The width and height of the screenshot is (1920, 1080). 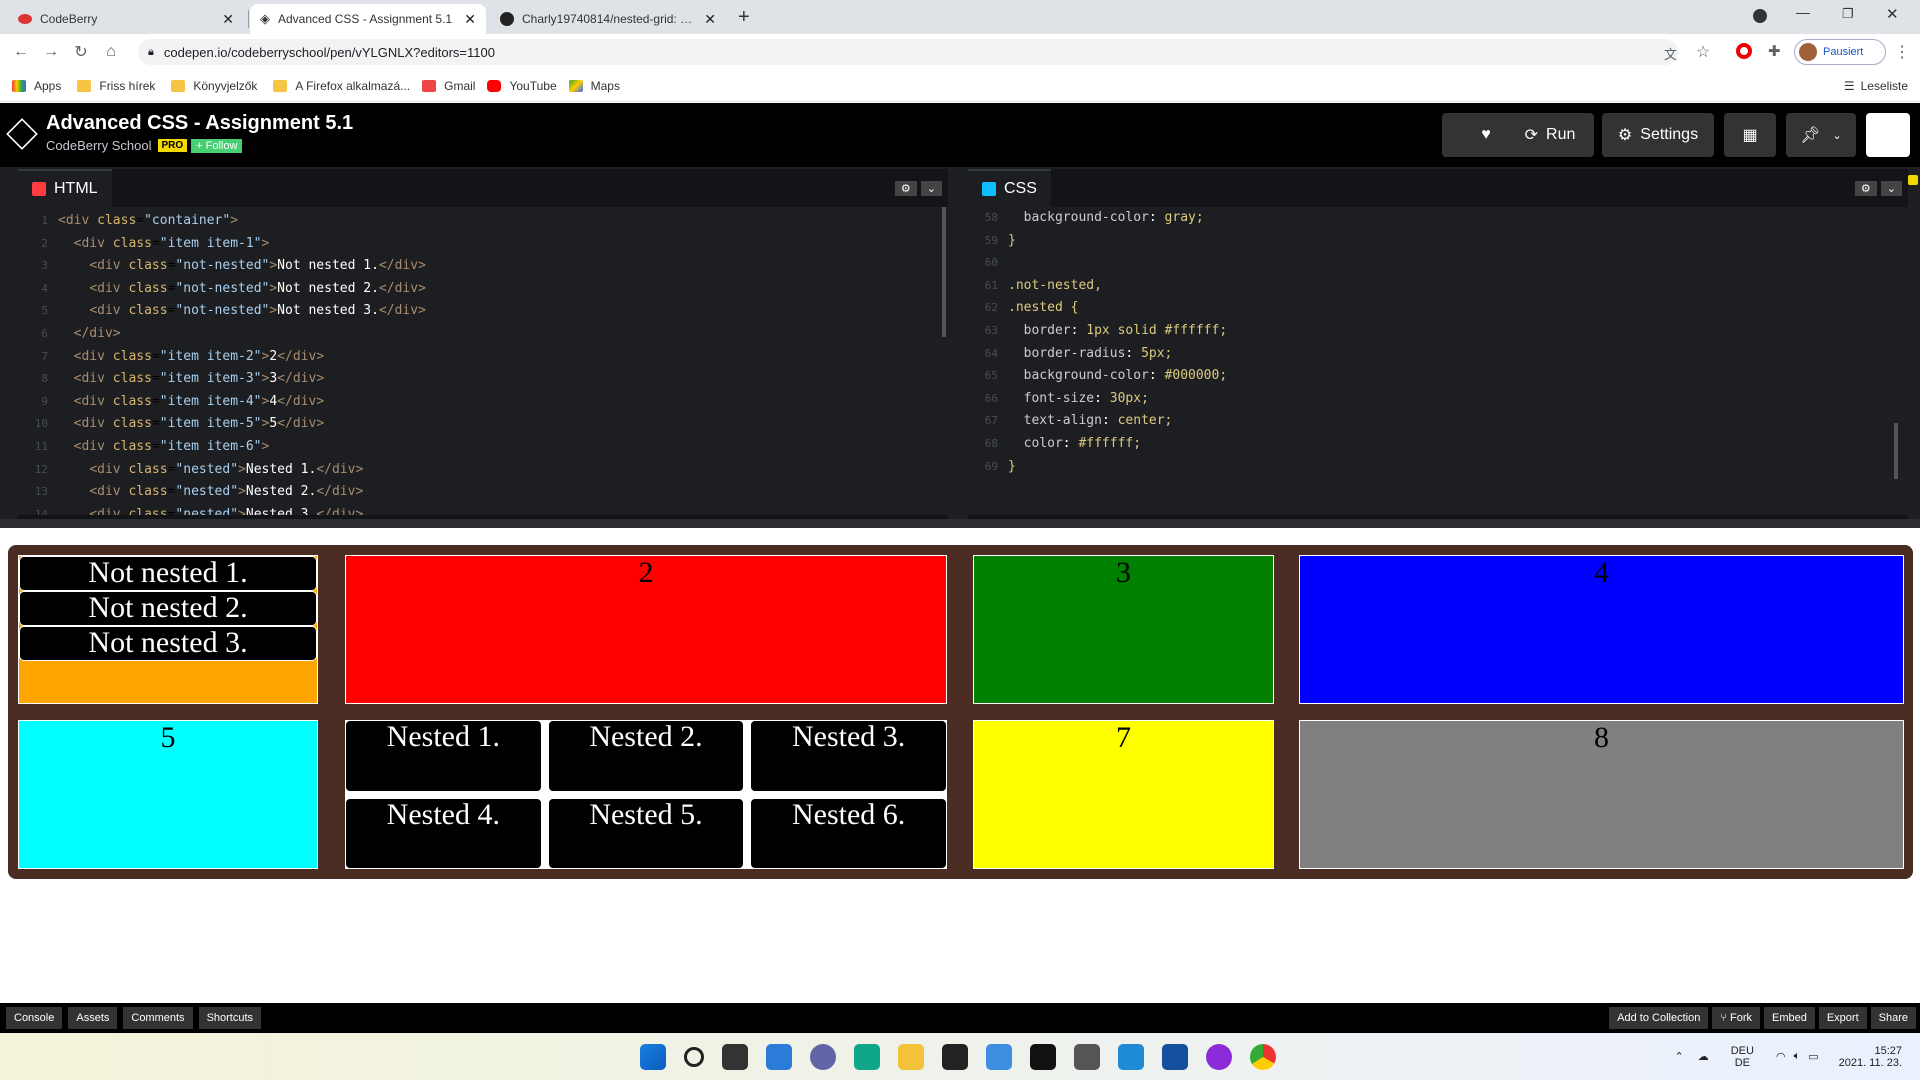 What do you see at coordinates (1263, 1056) in the screenshot?
I see `chrome-icon` at bounding box center [1263, 1056].